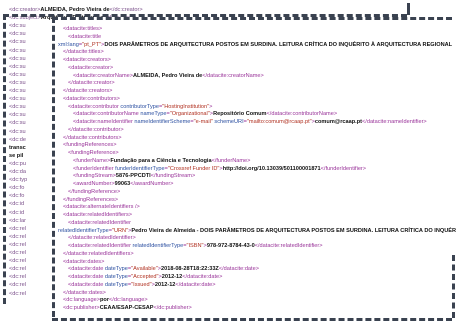 The width and height of the screenshot is (459, 324). What do you see at coordinates (230, 246) in the screenshot?
I see `xml-txt: 978-972-8784-43-0` at bounding box center [230, 246].